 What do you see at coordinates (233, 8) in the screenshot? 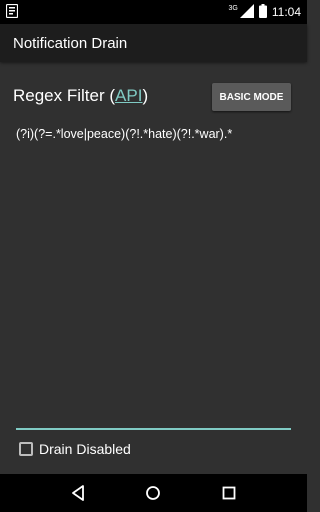
I see `network-type-label: 3G` at bounding box center [233, 8].